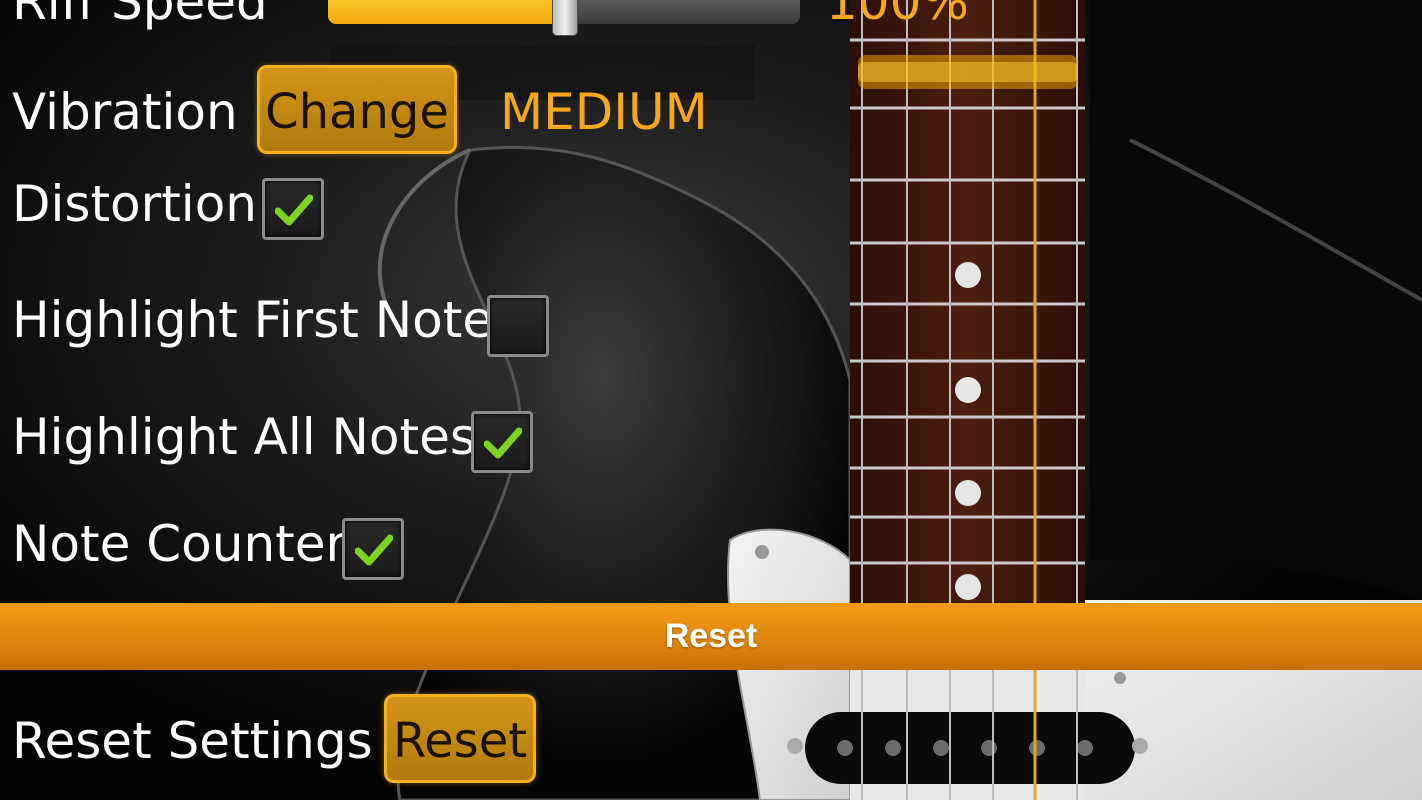 Image resolution: width=1422 pixels, height=800 pixels. I want to click on note-counter-label: Note Counter, so click(179, 544).